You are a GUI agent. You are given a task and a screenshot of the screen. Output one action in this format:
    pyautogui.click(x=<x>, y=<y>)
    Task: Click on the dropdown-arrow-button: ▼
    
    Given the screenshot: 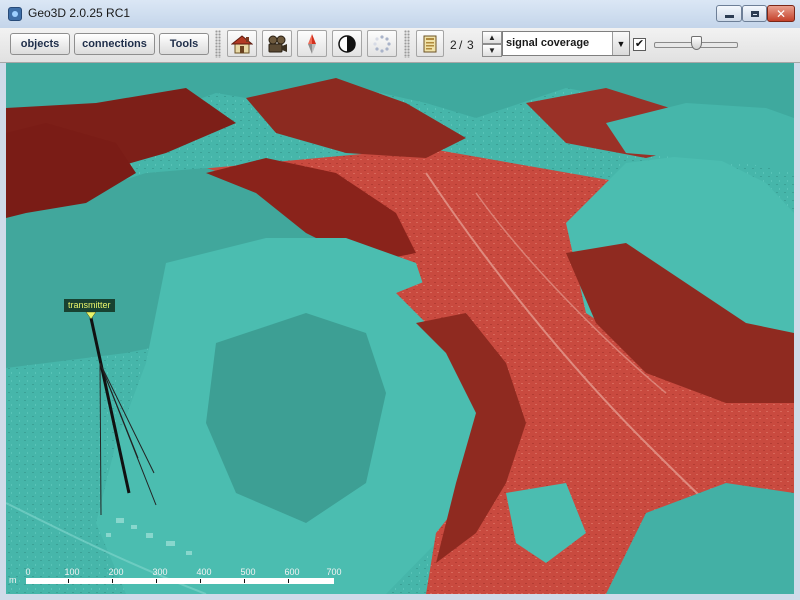 What is the action you would take?
    pyautogui.click(x=620, y=43)
    